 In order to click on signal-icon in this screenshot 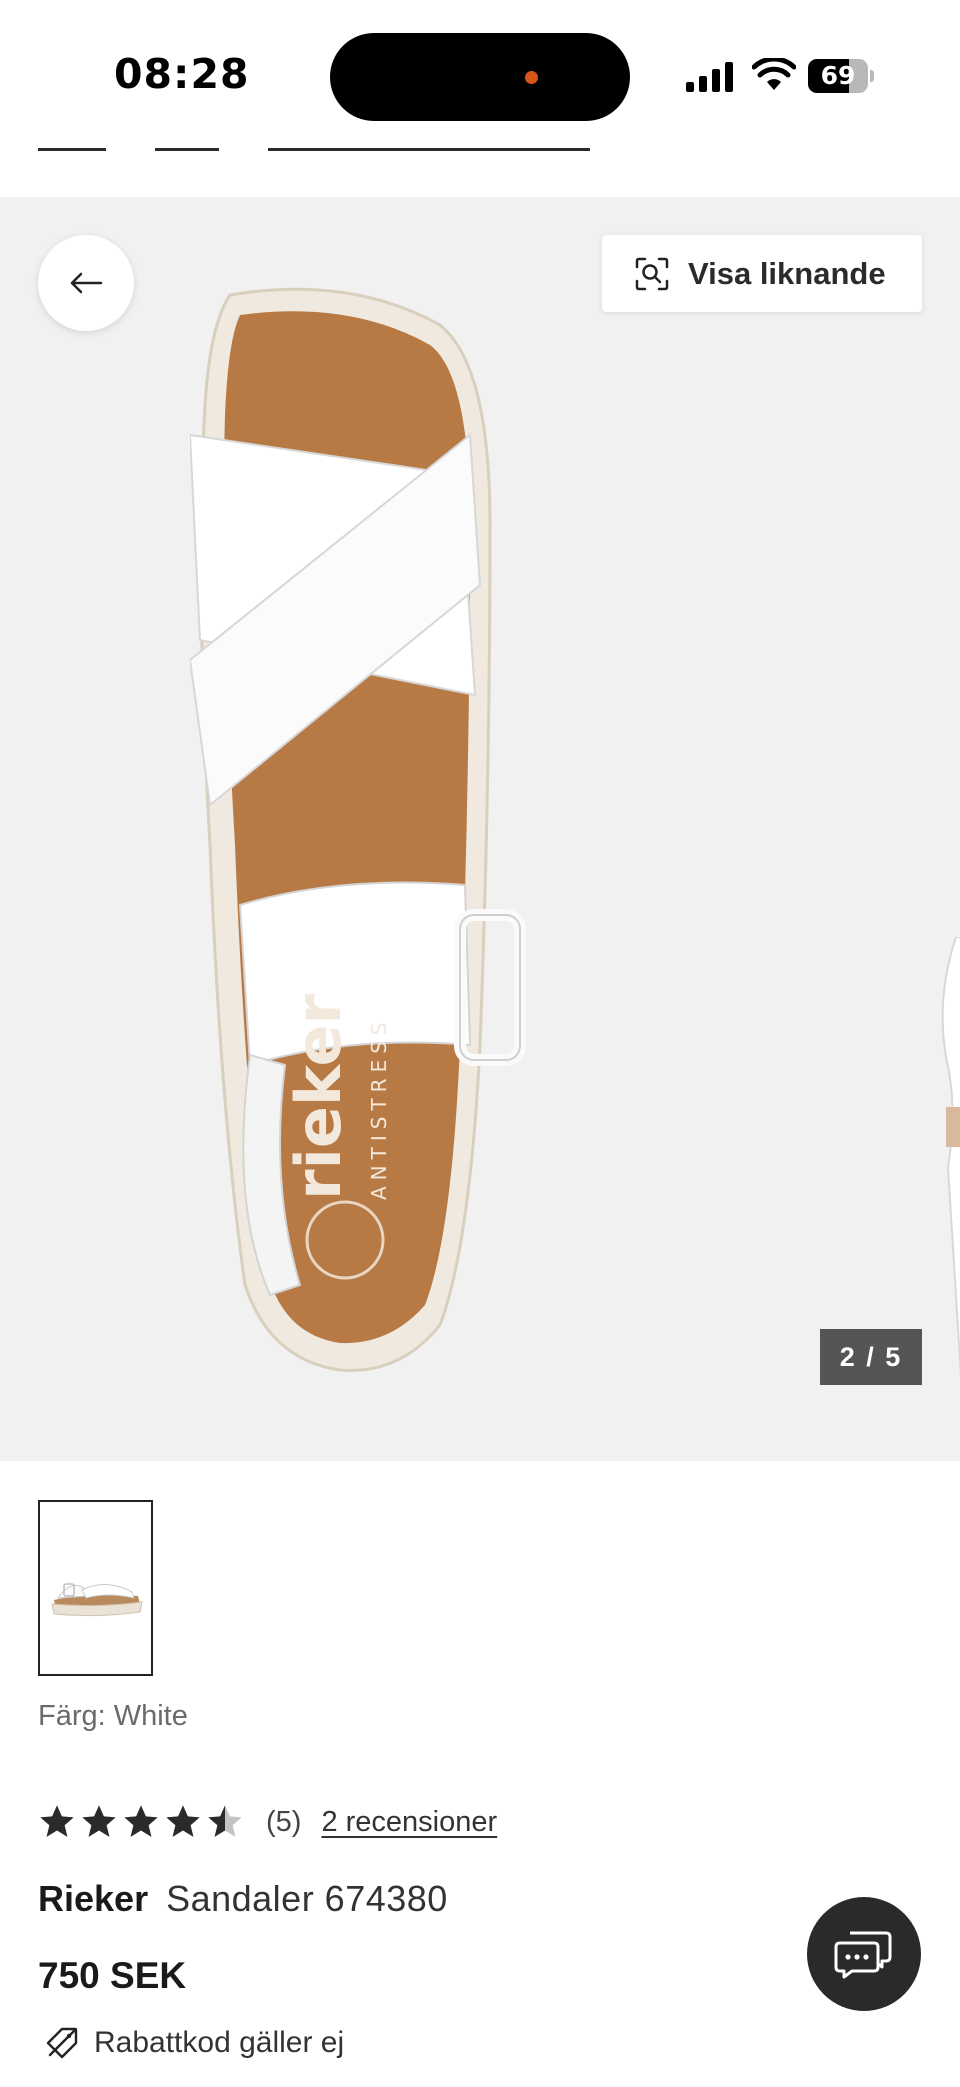, I will do `click(709, 77)`.